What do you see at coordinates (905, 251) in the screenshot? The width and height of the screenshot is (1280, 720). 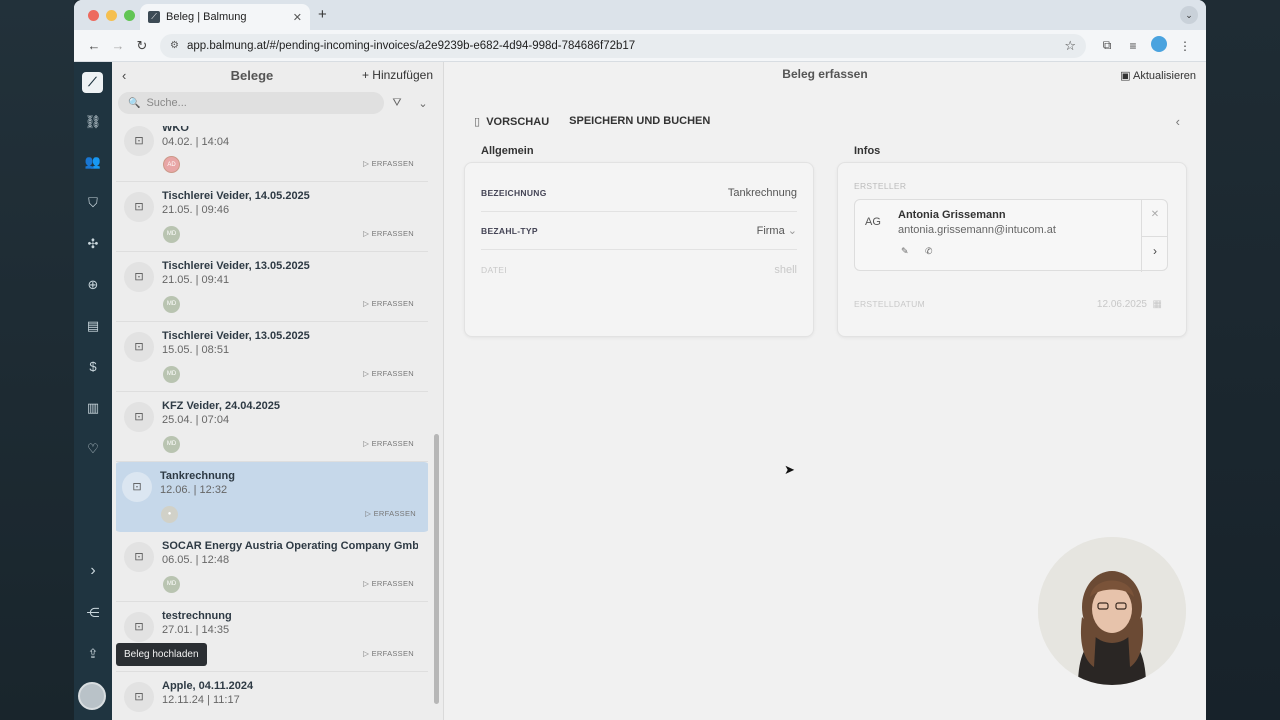 I see `magic-wand-icon: ✎` at bounding box center [905, 251].